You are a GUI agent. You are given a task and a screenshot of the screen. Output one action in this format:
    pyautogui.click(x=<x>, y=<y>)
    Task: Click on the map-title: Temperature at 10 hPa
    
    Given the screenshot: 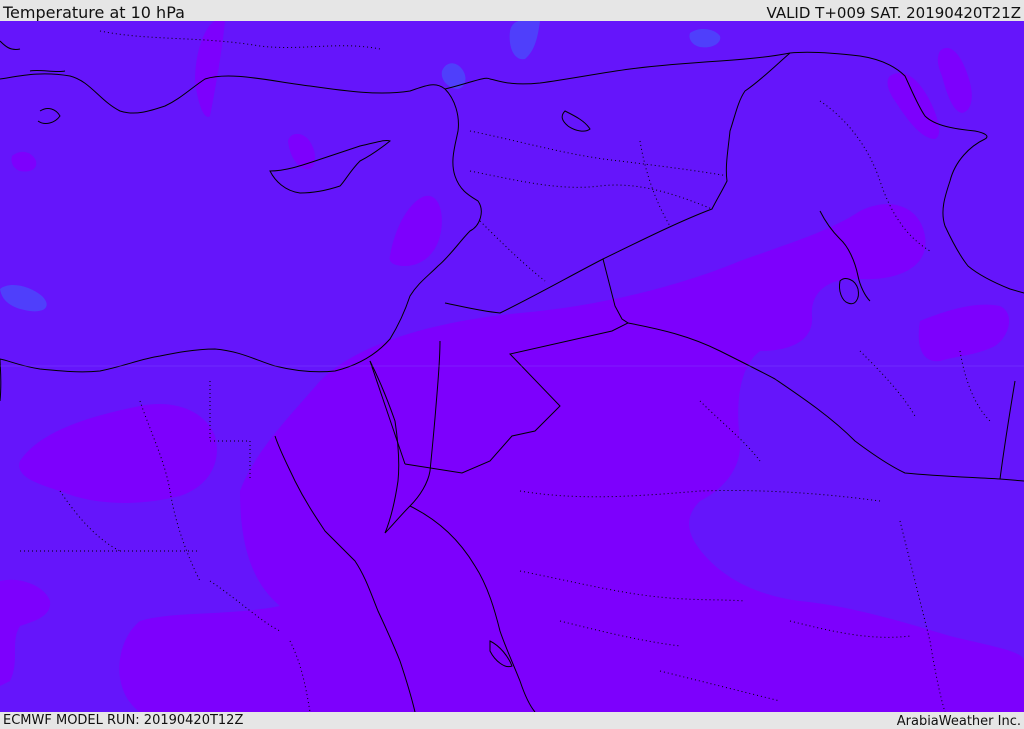 What is the action you would take?
    pyautogui.click(x=94, y=12)
    